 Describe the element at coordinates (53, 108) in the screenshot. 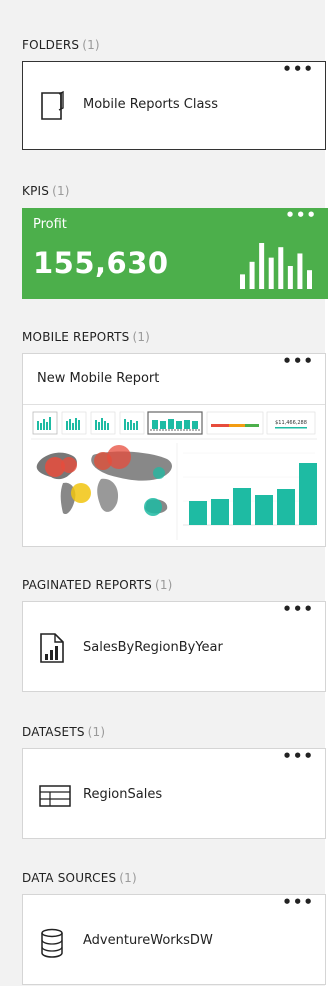

I see `folder-icon` at that location.